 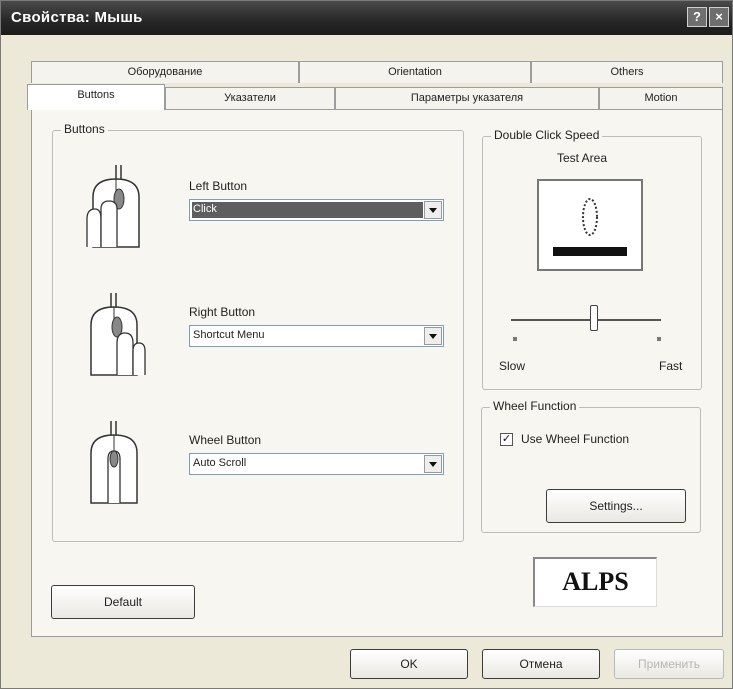 What do you see at coordinates (220, 463) in the screenshot?
I see `wheel-button-value: Auto Scroll` at bounding box center [220, 463].